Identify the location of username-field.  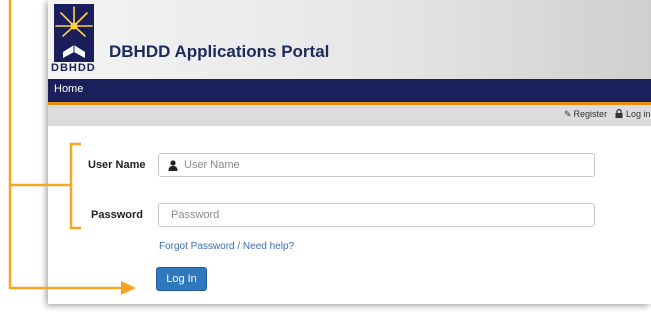
(376, 165).